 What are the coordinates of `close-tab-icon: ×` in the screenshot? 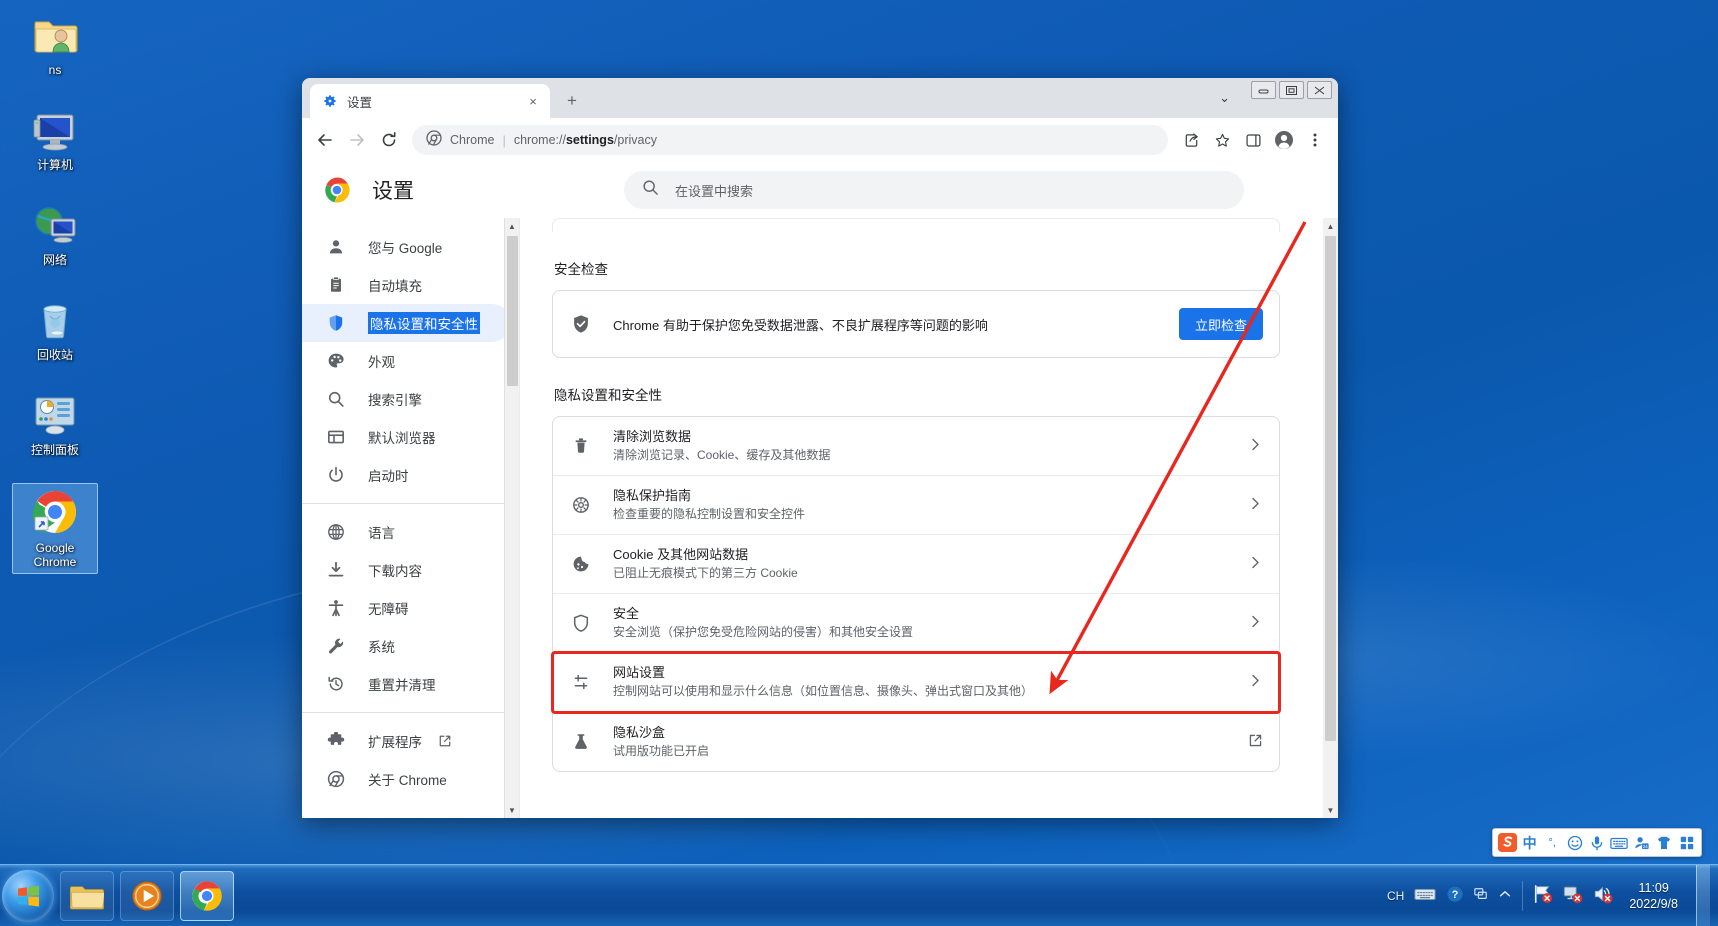 It's located at (533, 101).